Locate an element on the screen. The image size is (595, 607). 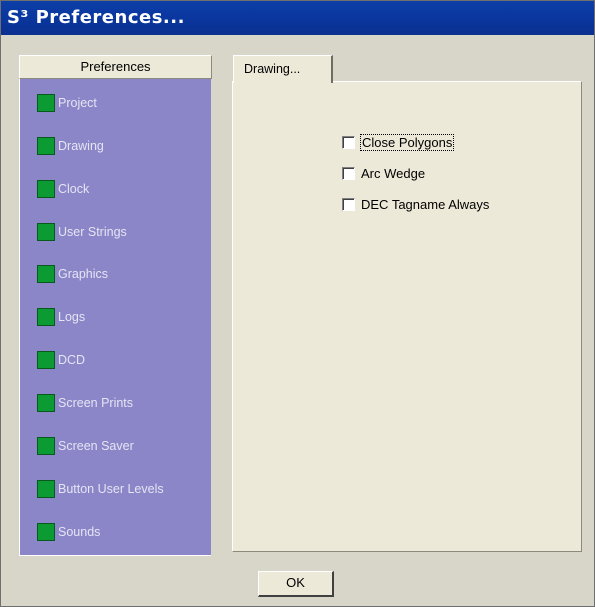
arc-wedge-checkbox is located at coordinates (348, 173).